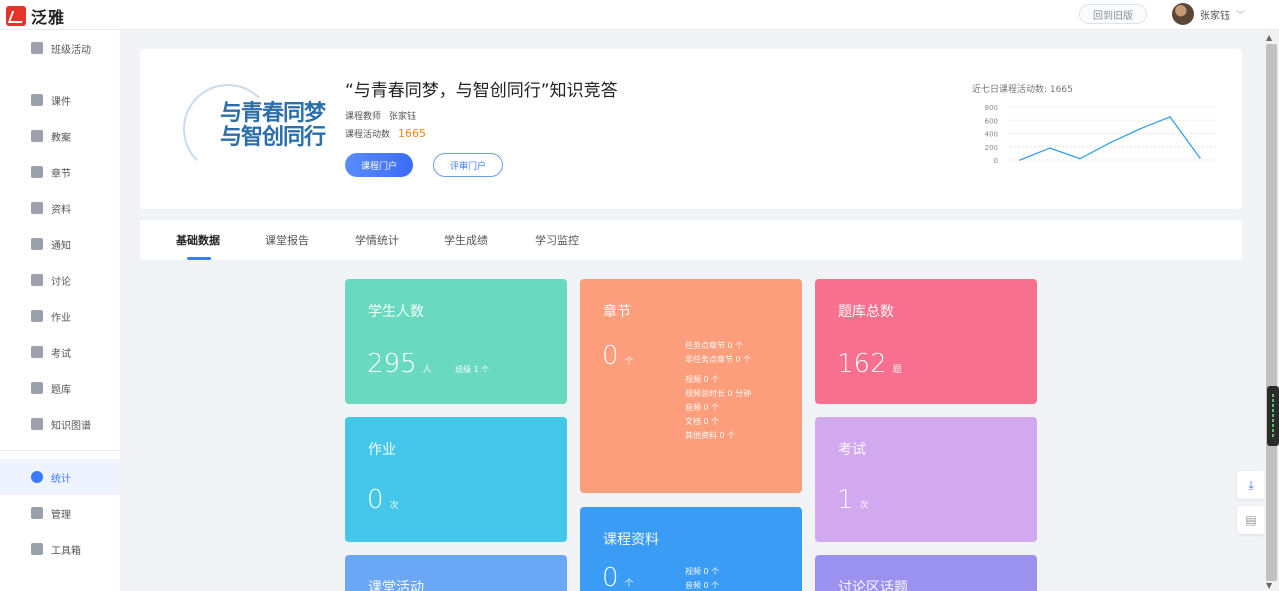 The image size is (1279, 591). Describe the element at coordinates (382, 450) in the screenshot. I see `card-title: 作业` at that location.